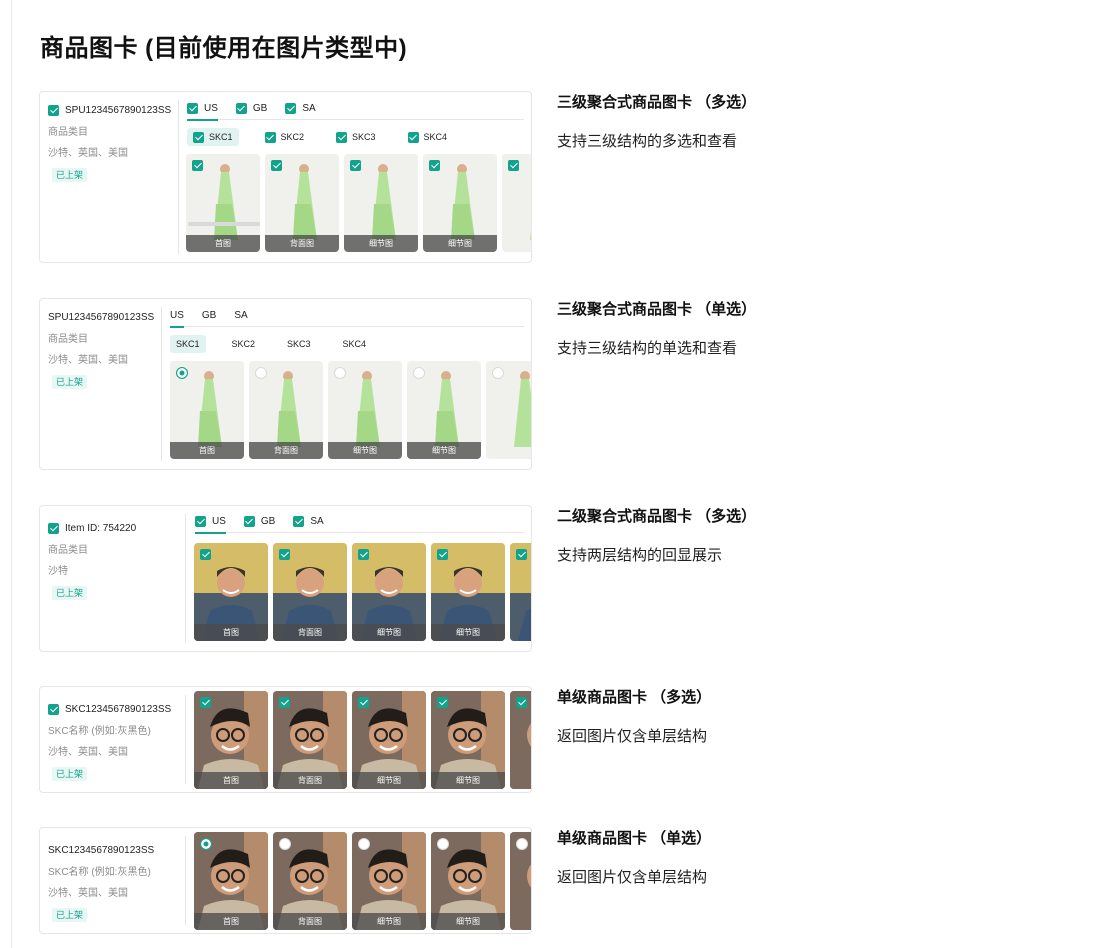 The height and width of the screenshot is (948, 1096). Describe the element at coordinates (634, 838) in the screenshot. I see `description-title: 单级商品图卡 （单选）` at that location.